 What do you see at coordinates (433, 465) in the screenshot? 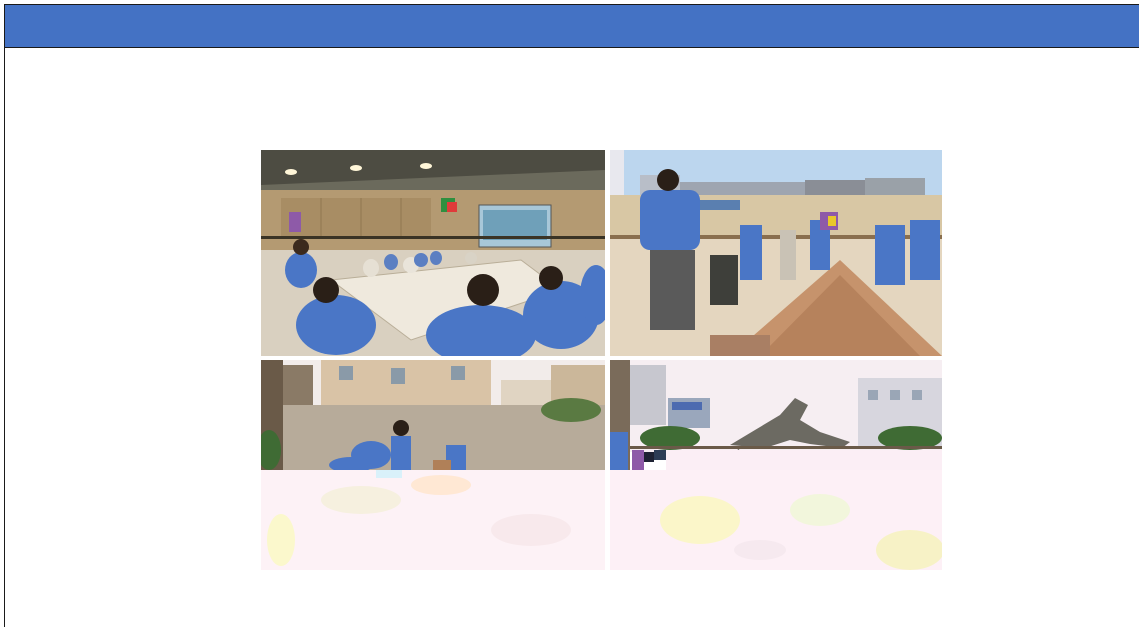
I see `wall-yard-photo` at bounding box center [433, 465].